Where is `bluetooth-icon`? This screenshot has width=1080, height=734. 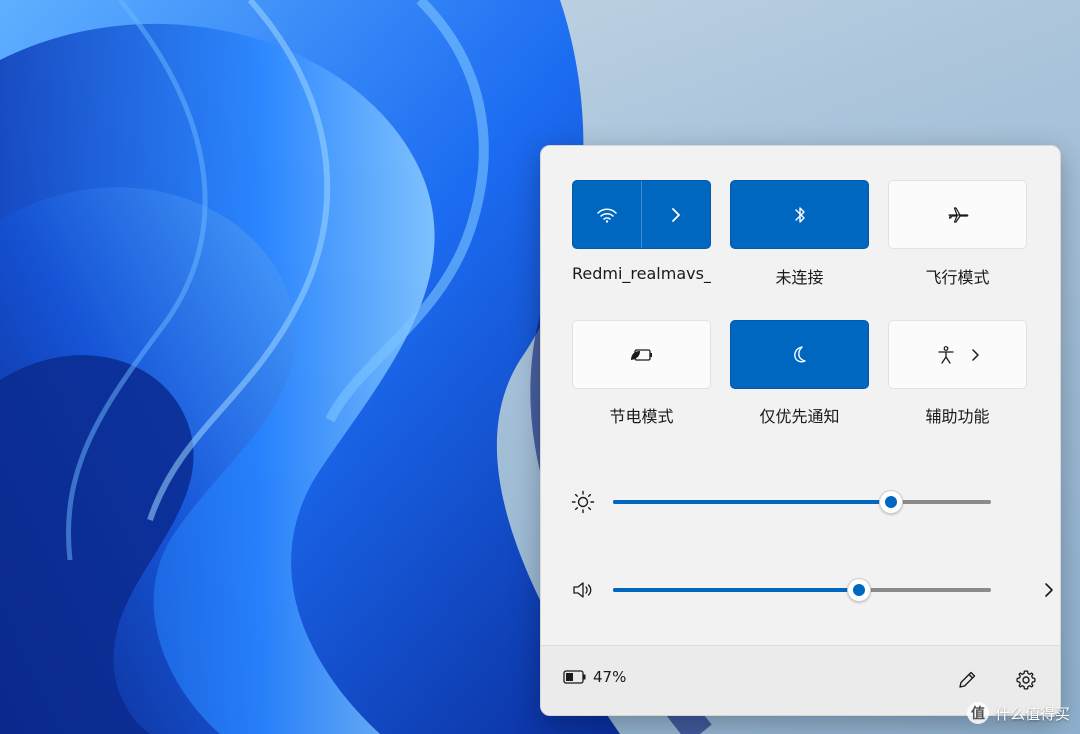
bluetooth-icon is located at coordinates (799, 214).